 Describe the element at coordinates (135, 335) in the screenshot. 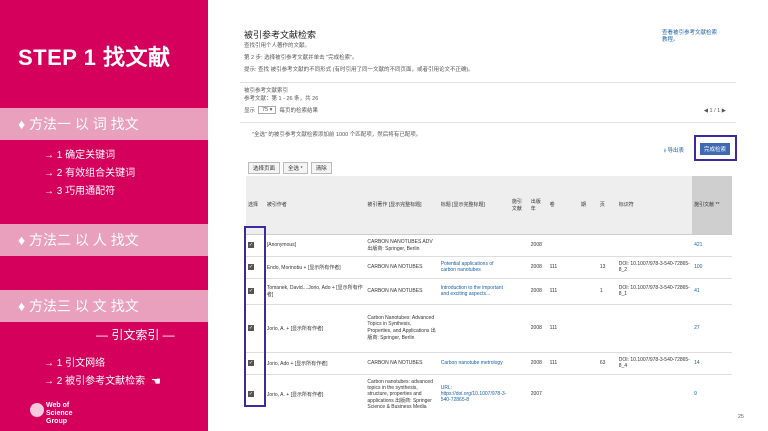

I see `citation-index-label: — 引文索引 —` at that location.